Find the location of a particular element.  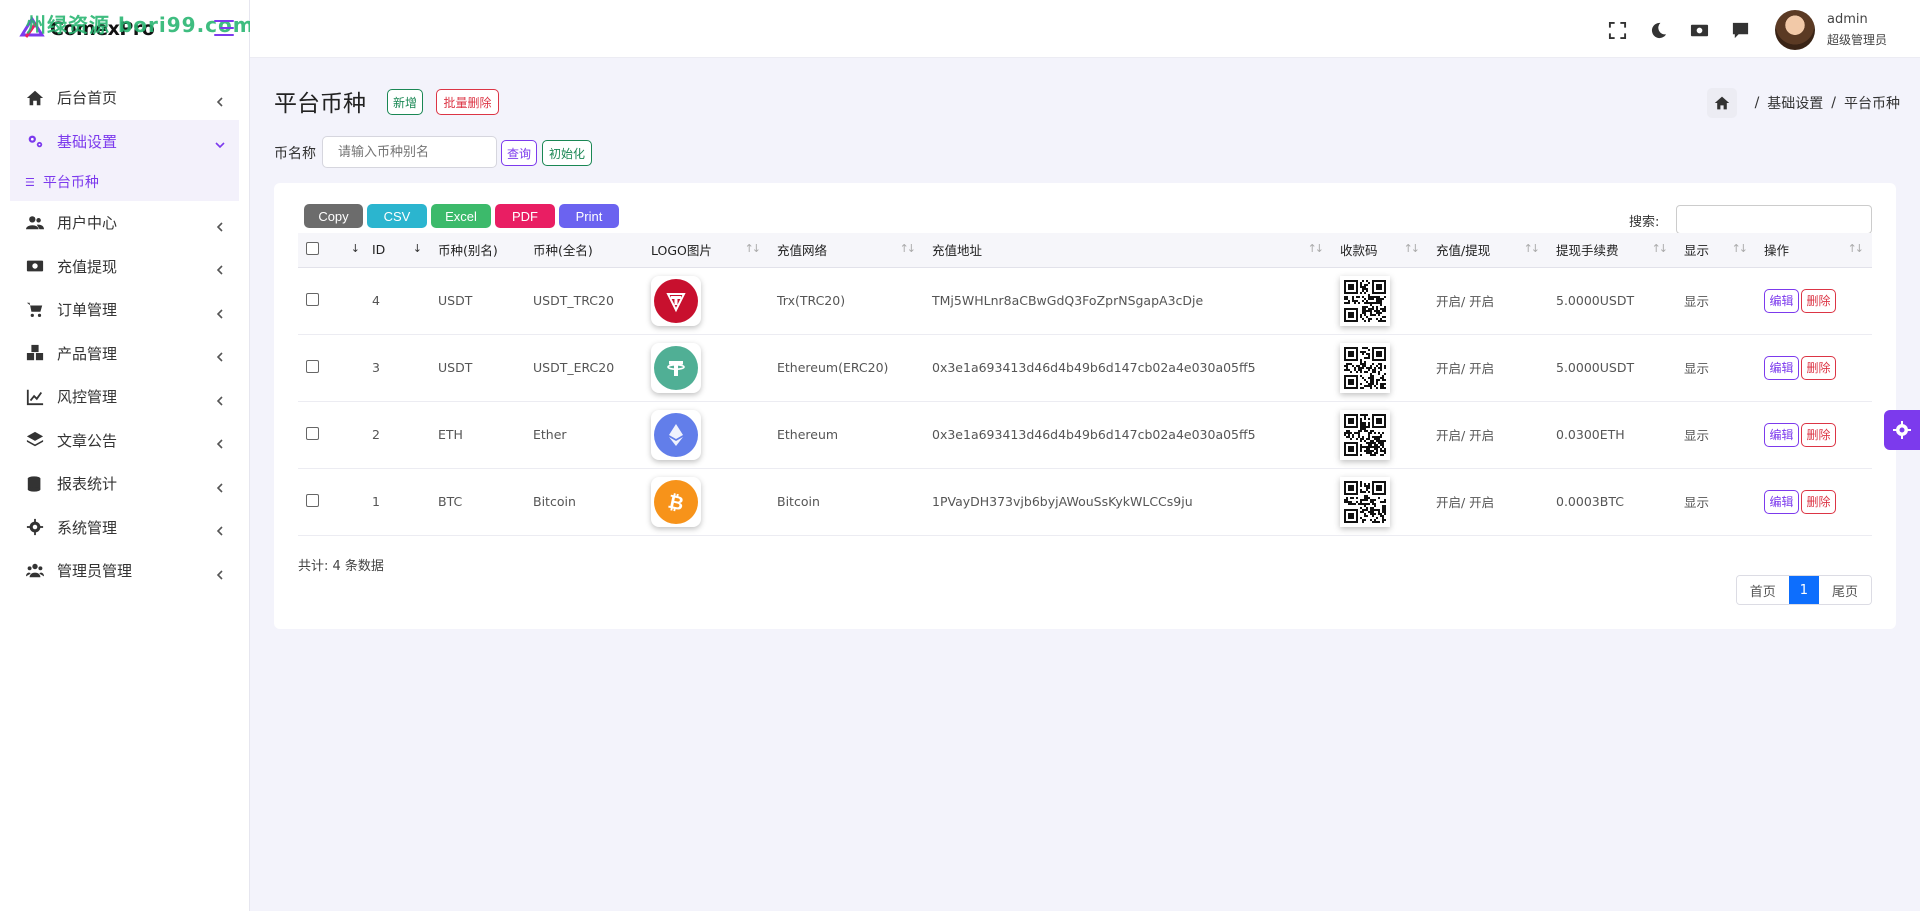

col-header-alias: 币种(别名) is located at coordinates (477, 250).